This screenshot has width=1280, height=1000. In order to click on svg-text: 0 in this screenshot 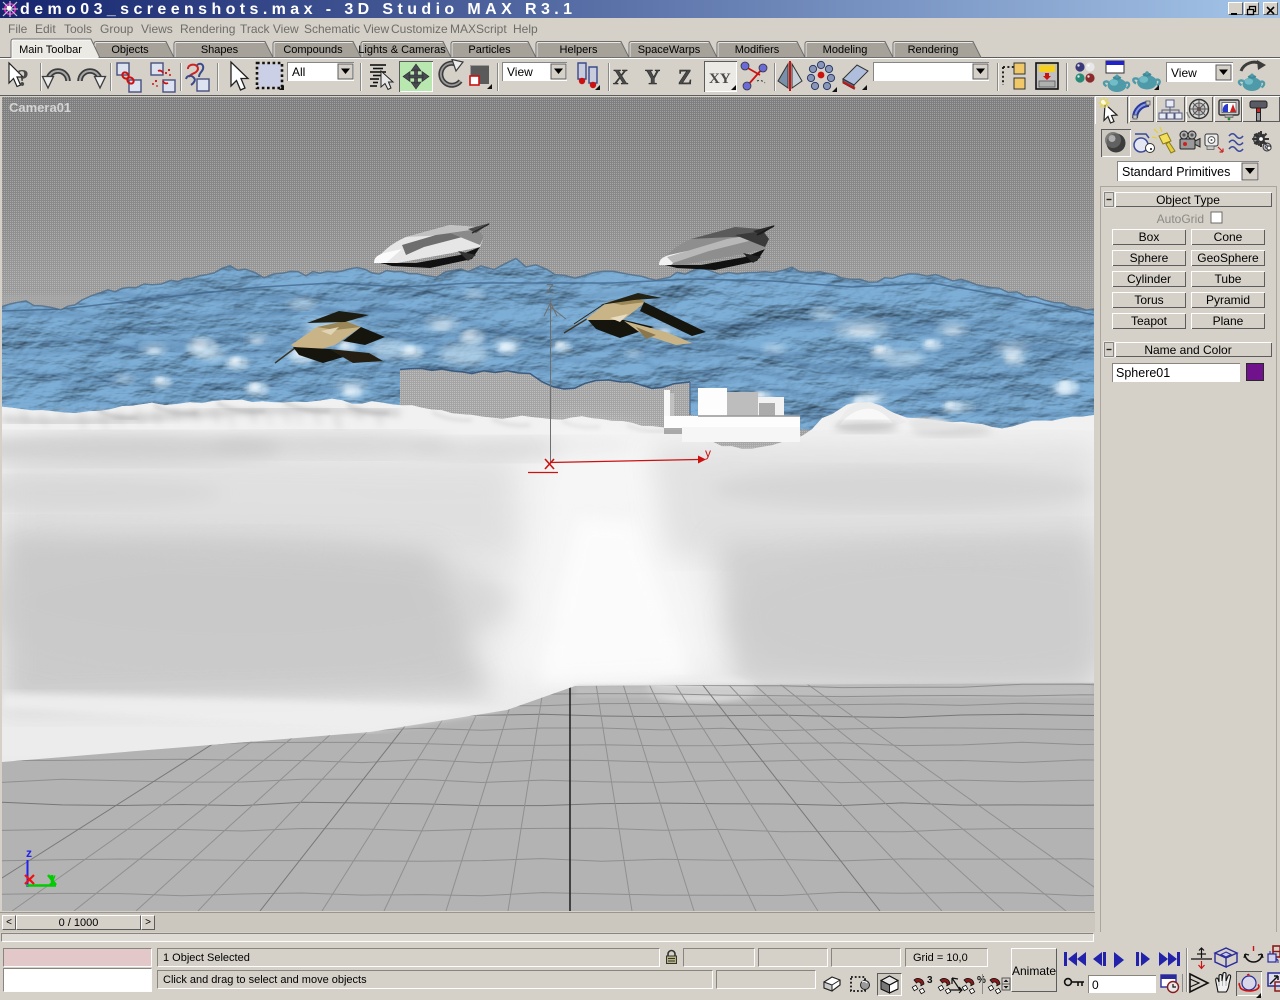, I will do `click(1095, 985)`.